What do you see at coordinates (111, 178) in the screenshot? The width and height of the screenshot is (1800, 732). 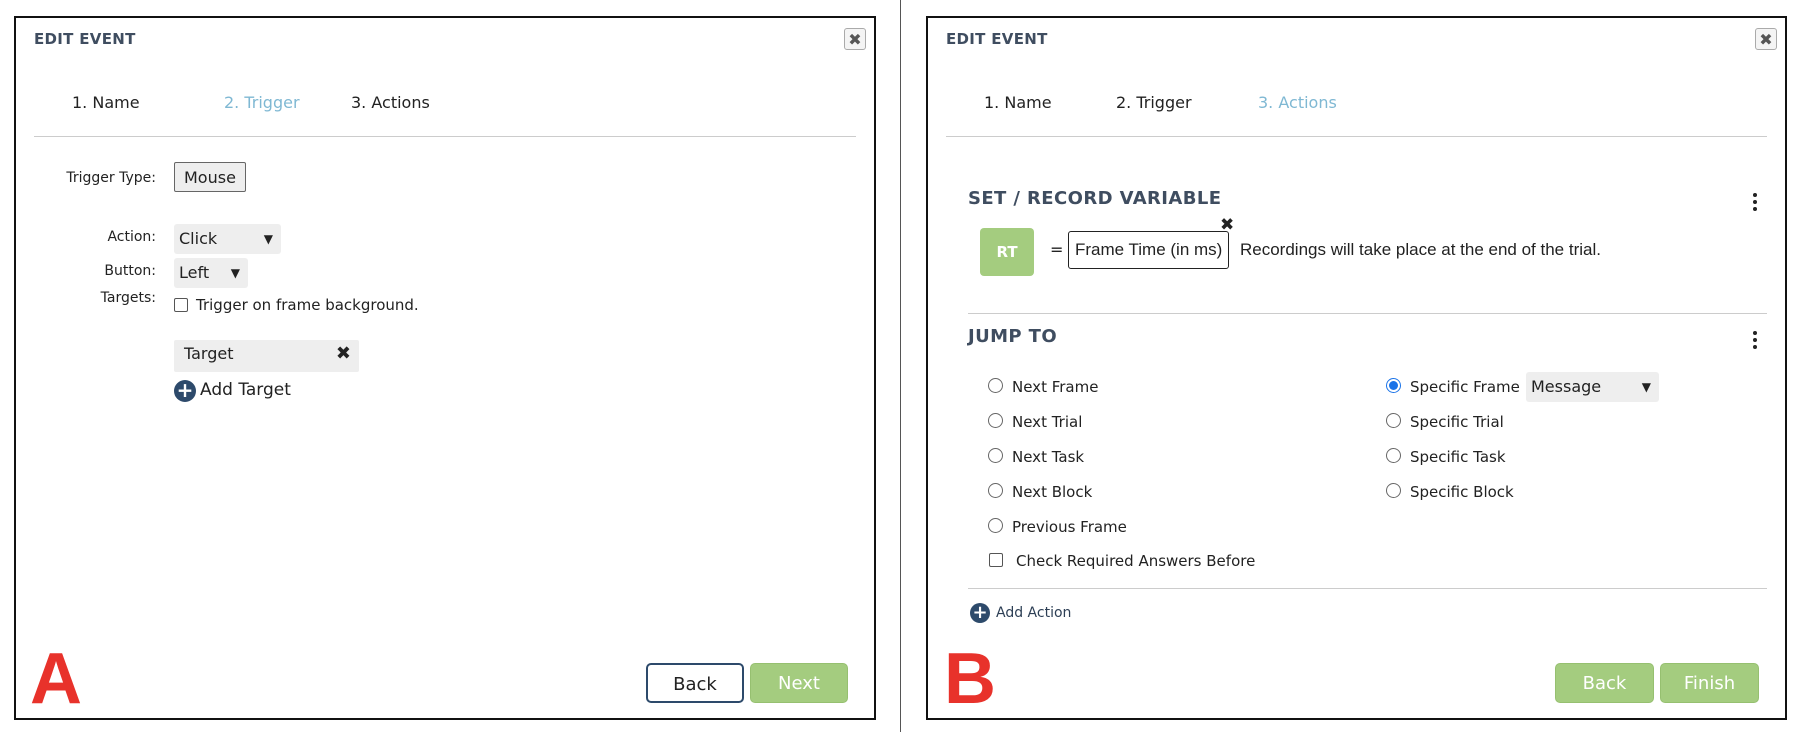 I see `trigger-type-label: Trigger Type:` at bounding box center [111, 178].